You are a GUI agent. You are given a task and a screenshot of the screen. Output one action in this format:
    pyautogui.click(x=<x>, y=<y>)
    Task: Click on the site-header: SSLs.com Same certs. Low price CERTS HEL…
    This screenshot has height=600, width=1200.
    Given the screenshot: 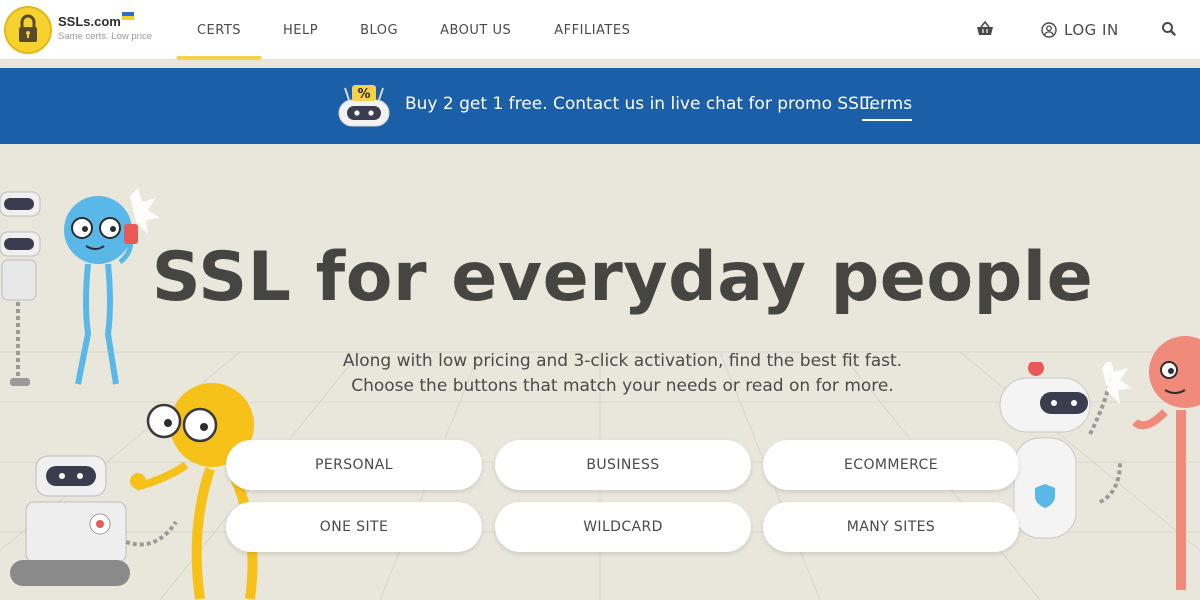 What is the action you would take?
    pyautogui.click(x=600, y=30)
    